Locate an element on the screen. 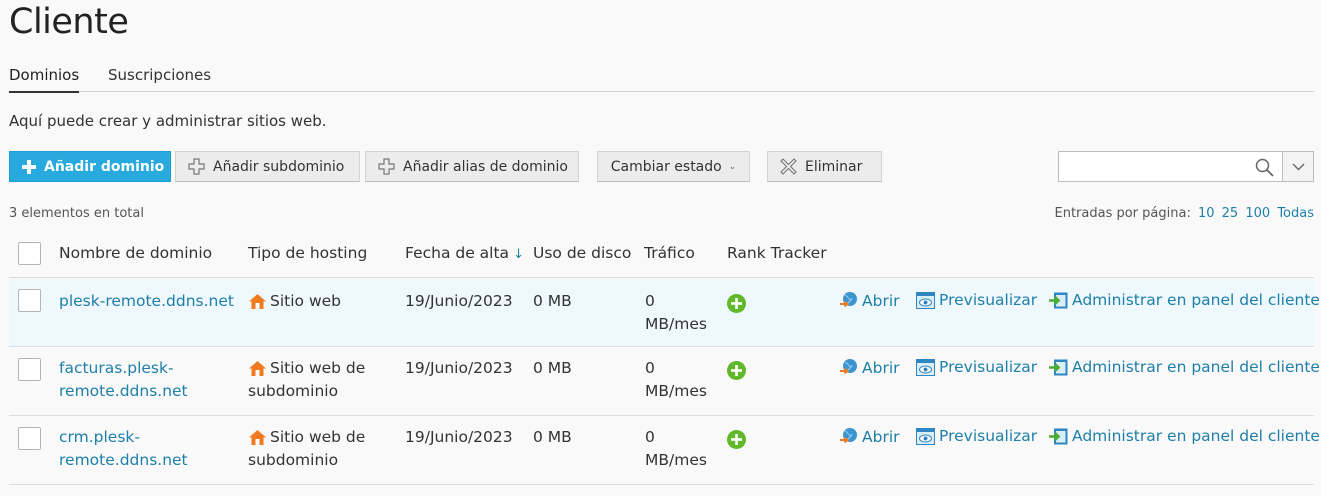  hosting-type: Sitio web de subdominio is located at coordinates (306, 380).